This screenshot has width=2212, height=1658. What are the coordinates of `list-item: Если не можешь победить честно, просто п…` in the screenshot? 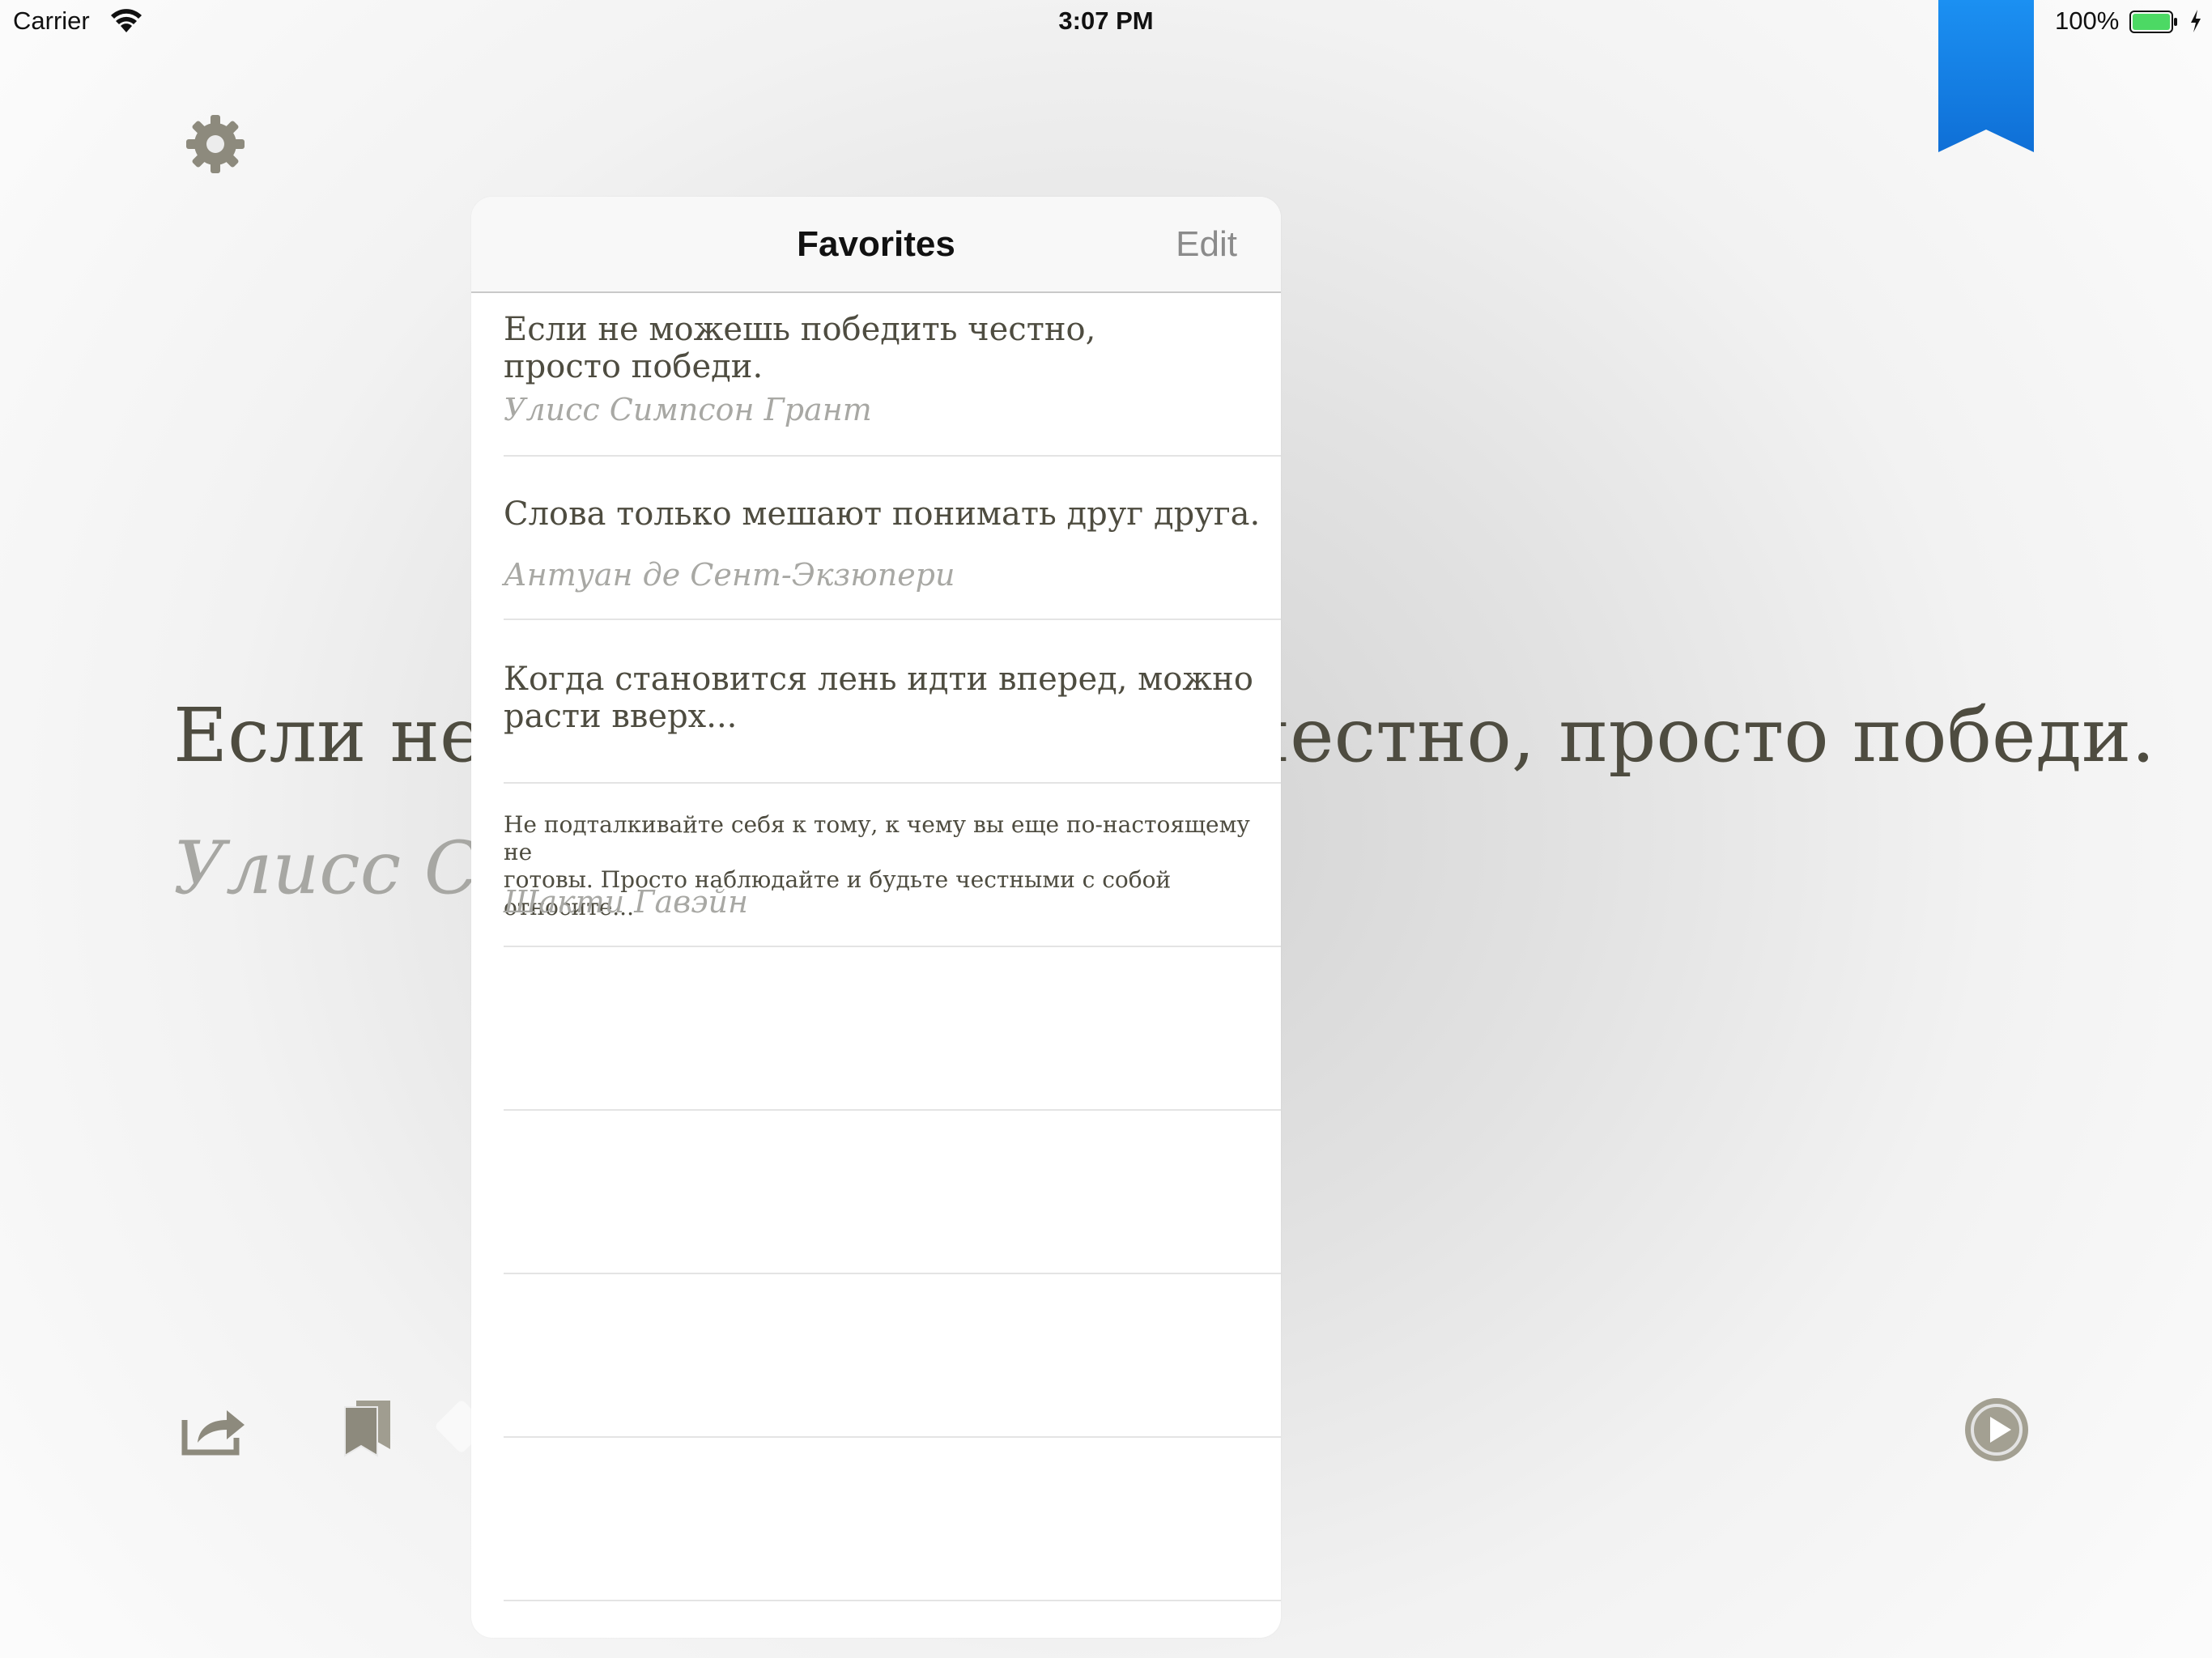 It's located at (893, 375).